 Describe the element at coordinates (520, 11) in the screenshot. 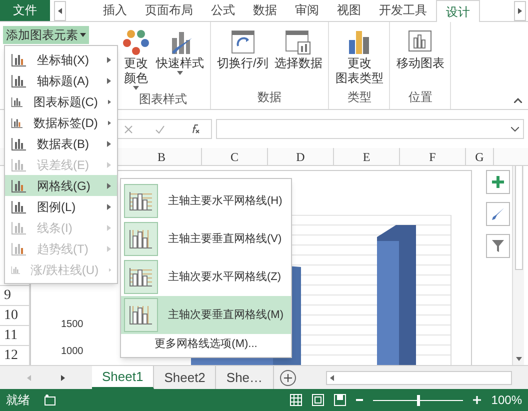

I see `scroll-right-button` at that location.